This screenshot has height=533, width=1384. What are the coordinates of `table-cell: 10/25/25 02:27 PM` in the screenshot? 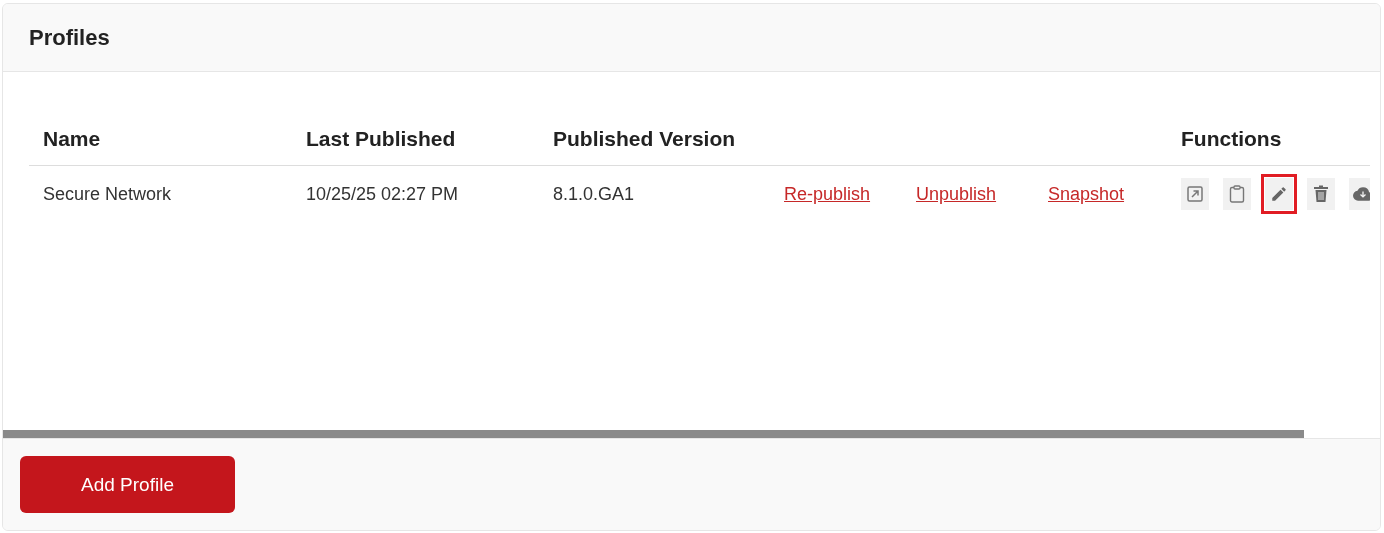 It's located at (382, 194).